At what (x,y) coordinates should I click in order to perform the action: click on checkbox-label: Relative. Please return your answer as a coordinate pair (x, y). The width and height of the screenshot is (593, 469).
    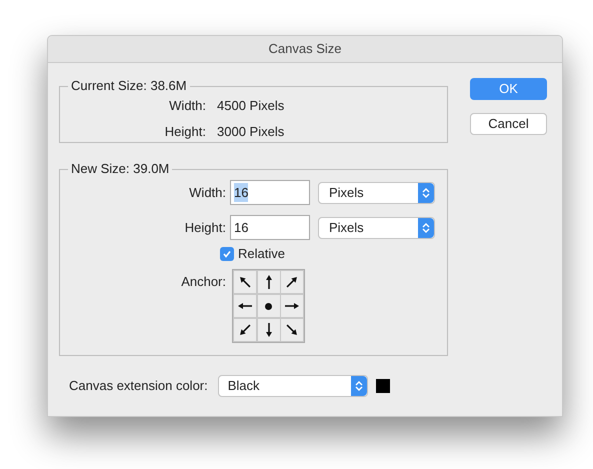
    Looking at the image, I should click on (261, 254).